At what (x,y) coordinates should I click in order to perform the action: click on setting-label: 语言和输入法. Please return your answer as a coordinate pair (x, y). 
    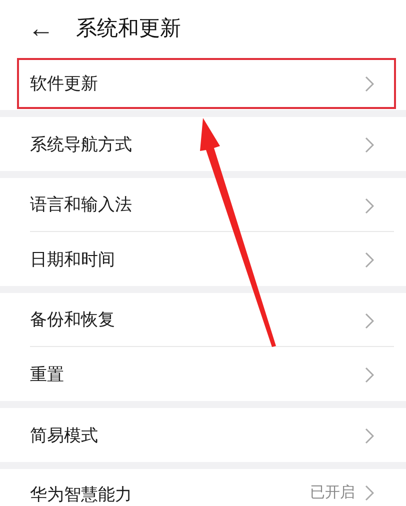
    Looking at the image, I should click on (197, 204).